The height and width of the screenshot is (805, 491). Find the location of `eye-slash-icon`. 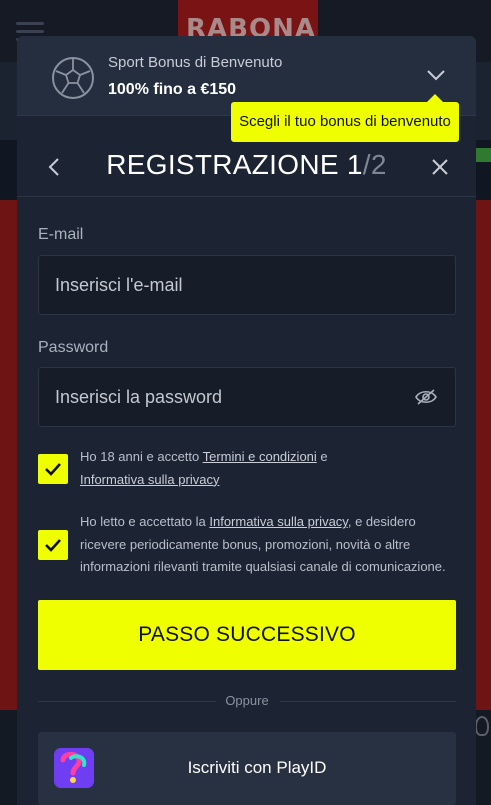

eye-slash-icon is located at coordinates (426, 397).